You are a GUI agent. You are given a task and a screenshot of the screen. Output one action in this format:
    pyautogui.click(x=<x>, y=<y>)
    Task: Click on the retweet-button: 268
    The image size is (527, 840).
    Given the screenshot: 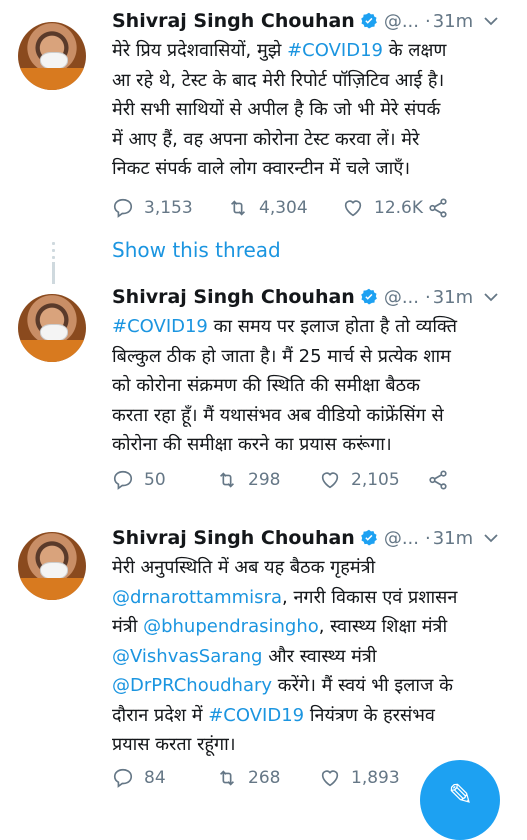 What is the action you would take?
    pyautogui.click(x=248, y=778)
    